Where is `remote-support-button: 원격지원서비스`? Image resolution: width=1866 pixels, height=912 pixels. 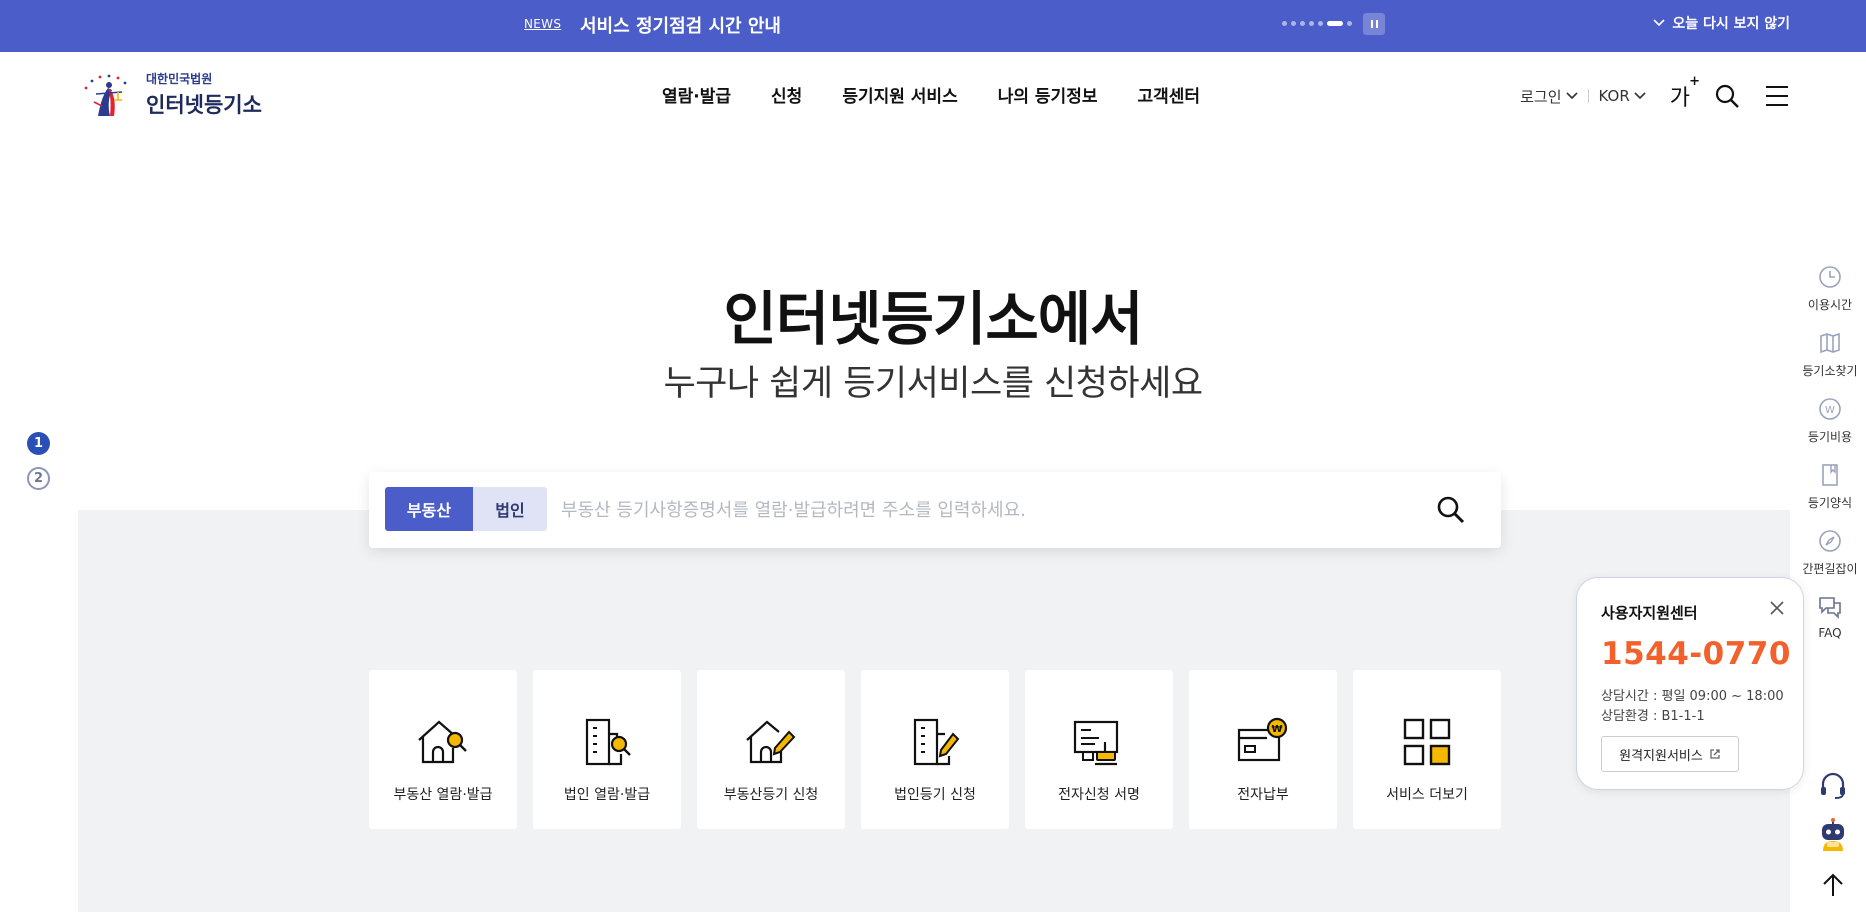
remote-support-button: 원격지원서비스 is located at coordinates (1670, 754).